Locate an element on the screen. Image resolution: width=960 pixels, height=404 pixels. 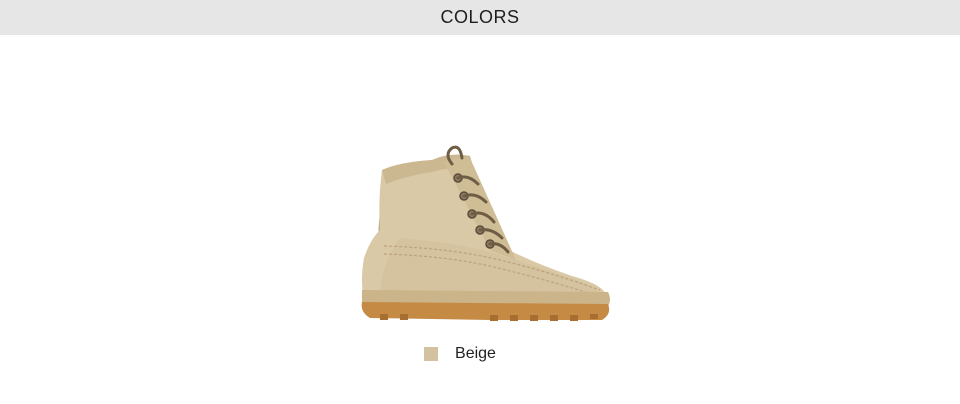
beige-boot-image is located at coordinates (485, 233).